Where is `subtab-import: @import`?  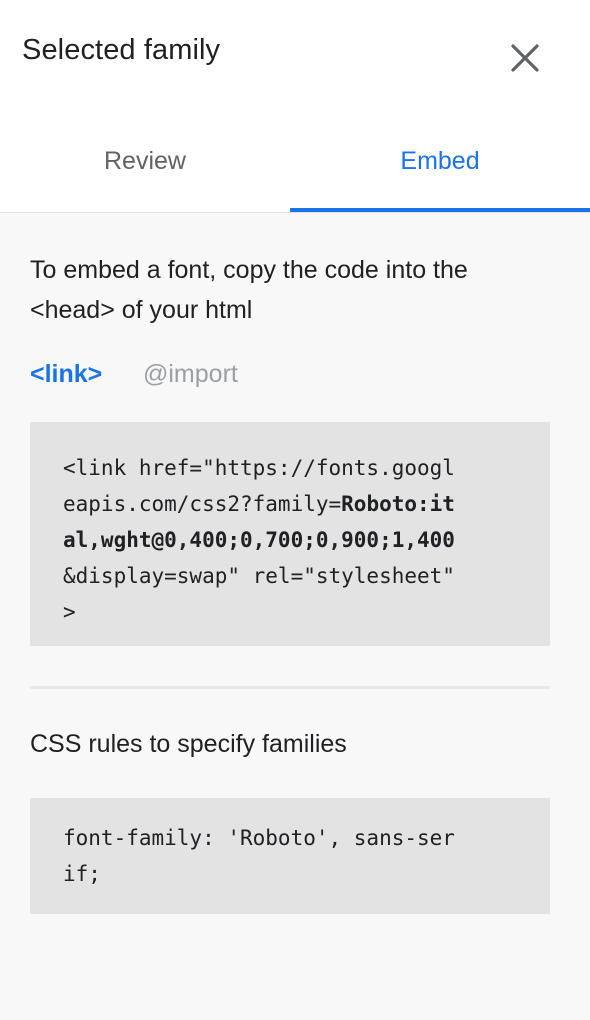
subtab-import: @import is located at coordinates (190, 374).